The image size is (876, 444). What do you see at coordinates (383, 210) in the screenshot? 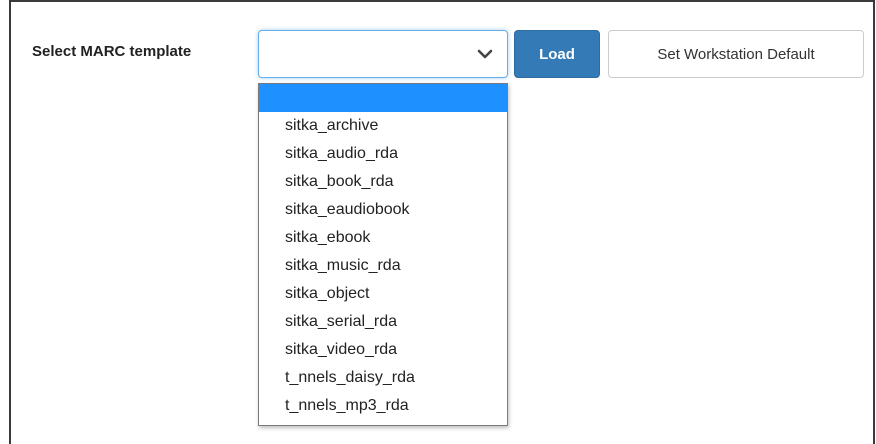
I see `dropdown-option: sitka_eaudiobook` at bounding box center [383, 210].